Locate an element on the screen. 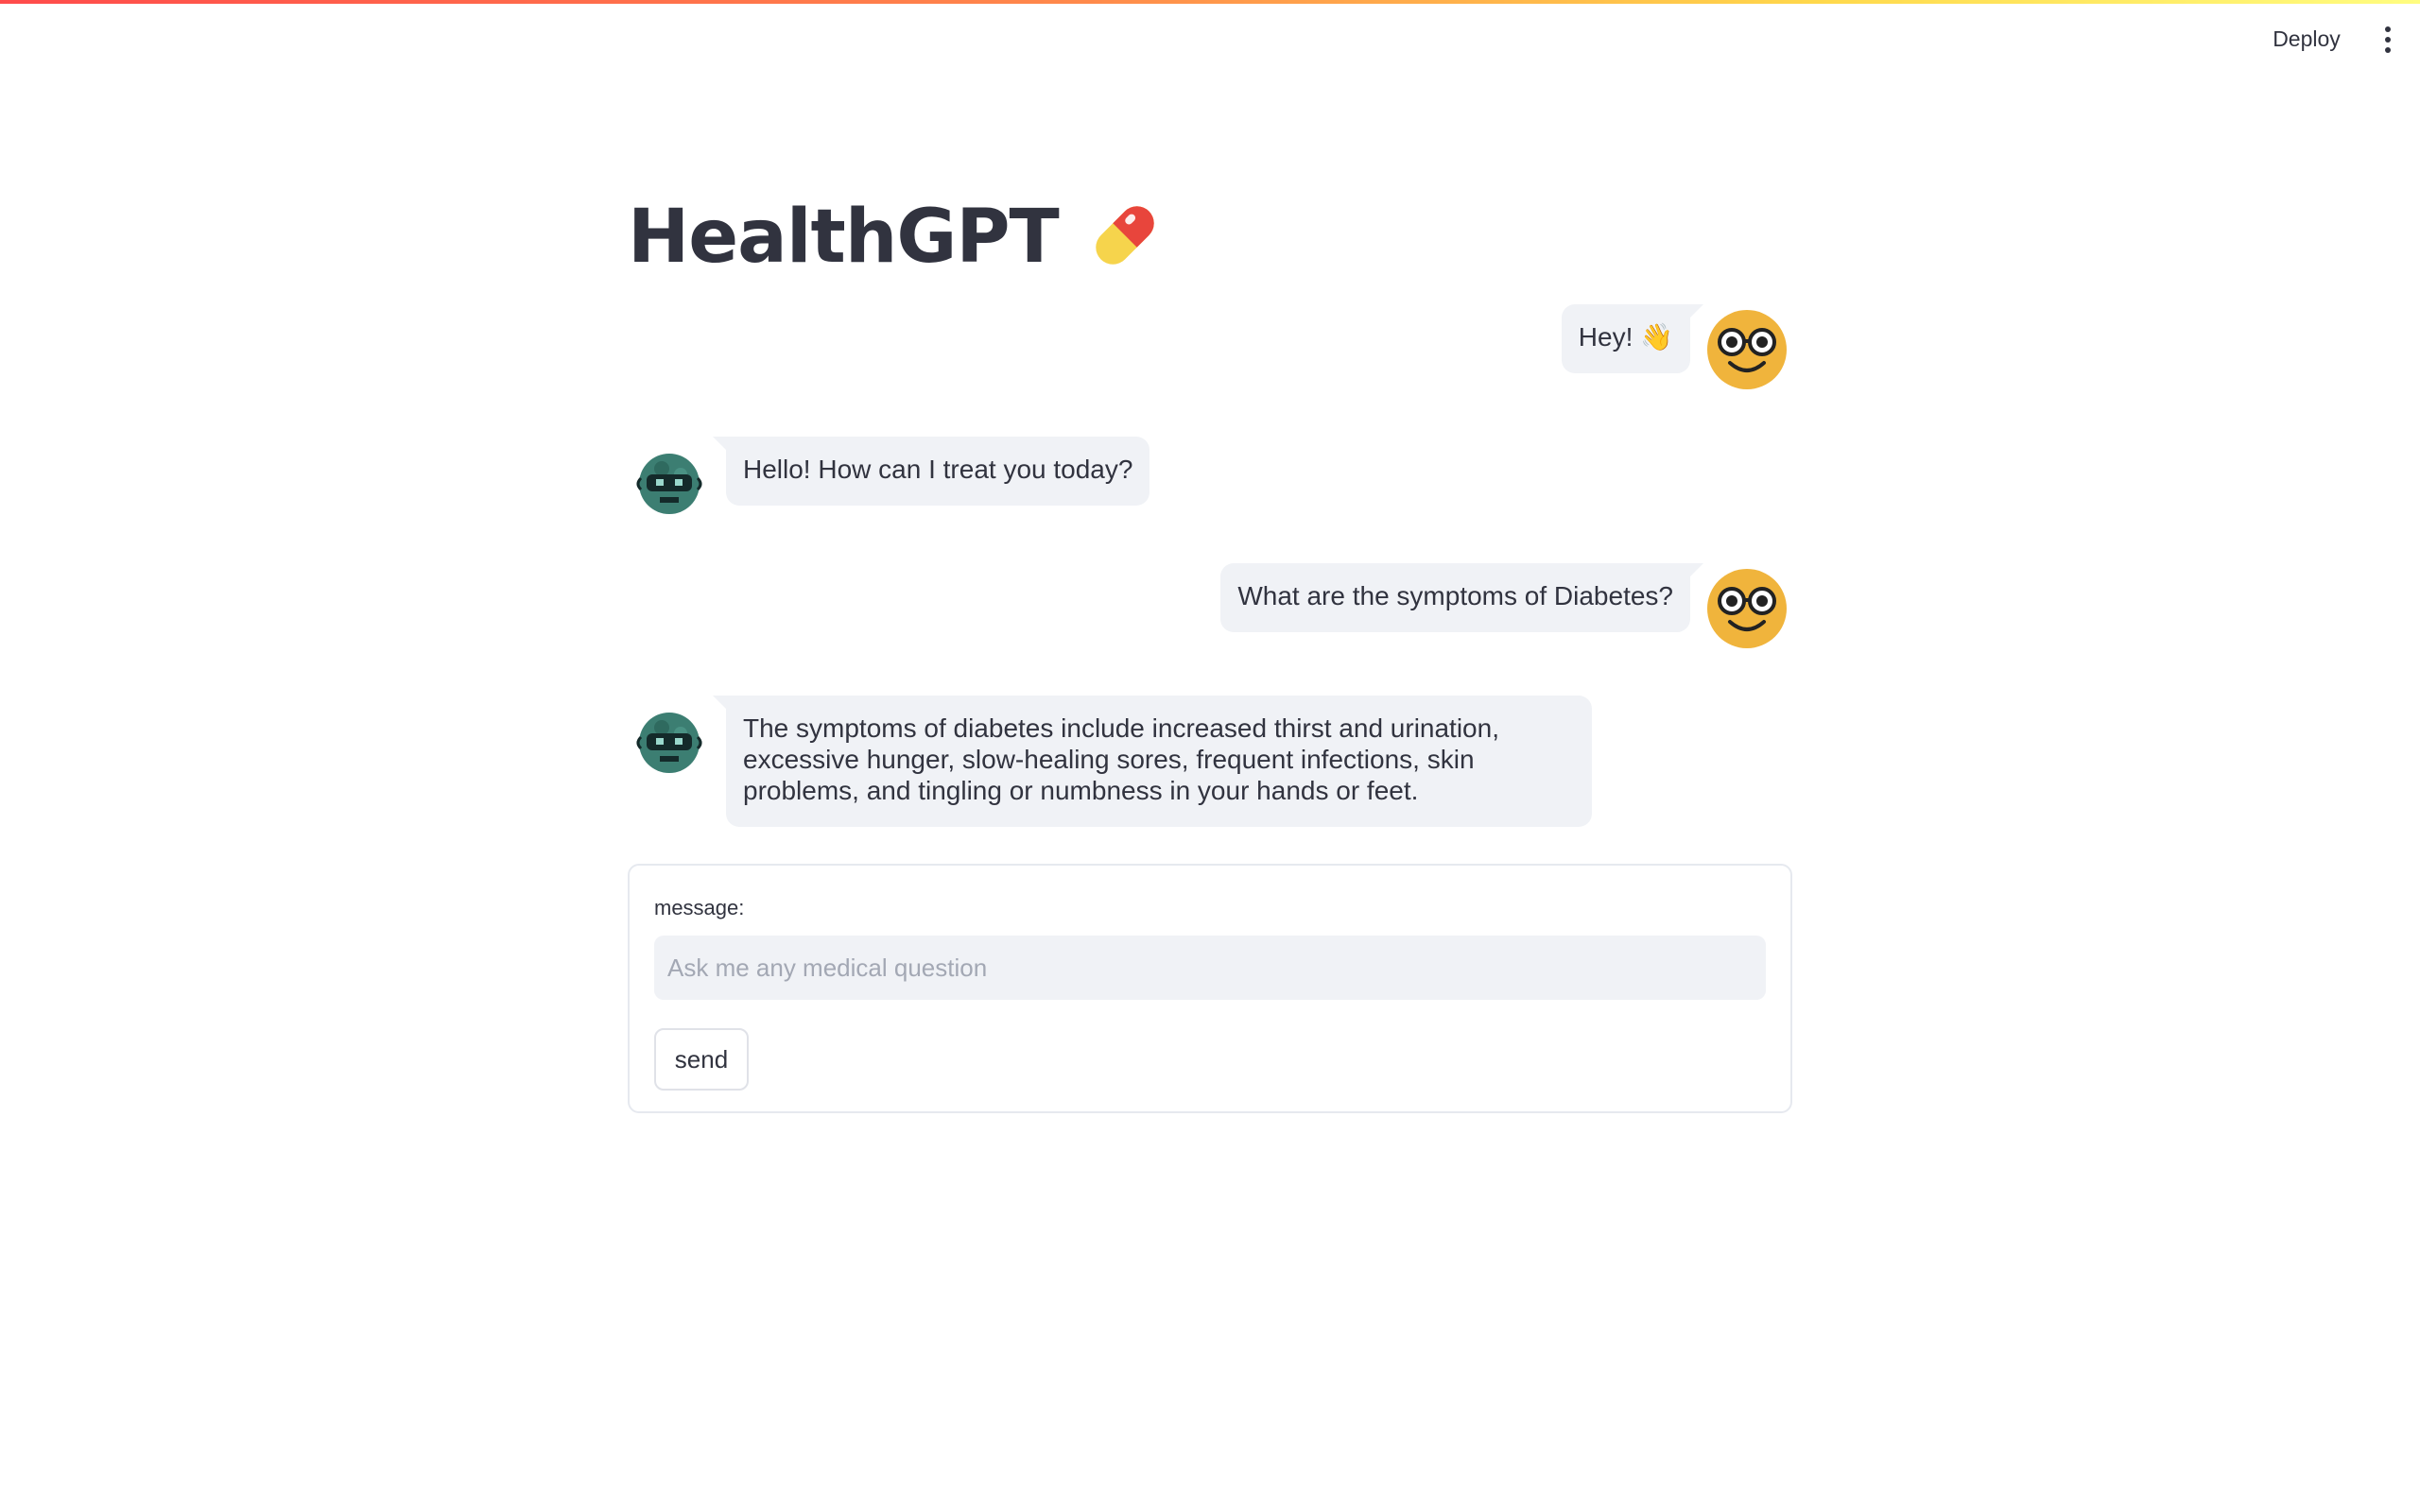 The image size is (2420, 1512). chat-message-bot: Hello! How can I treat you today? is located at coordinates (889, 480).